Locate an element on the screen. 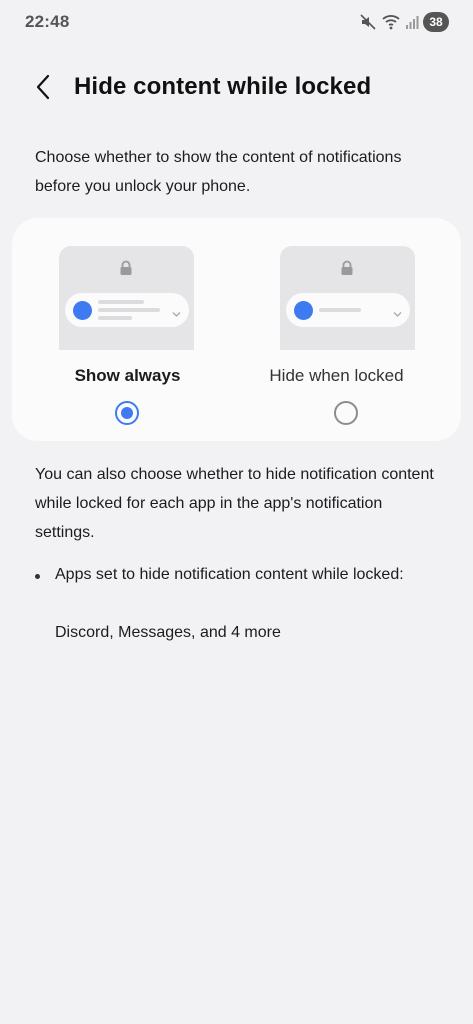  signal-icon is located at coordinates (412, 22).